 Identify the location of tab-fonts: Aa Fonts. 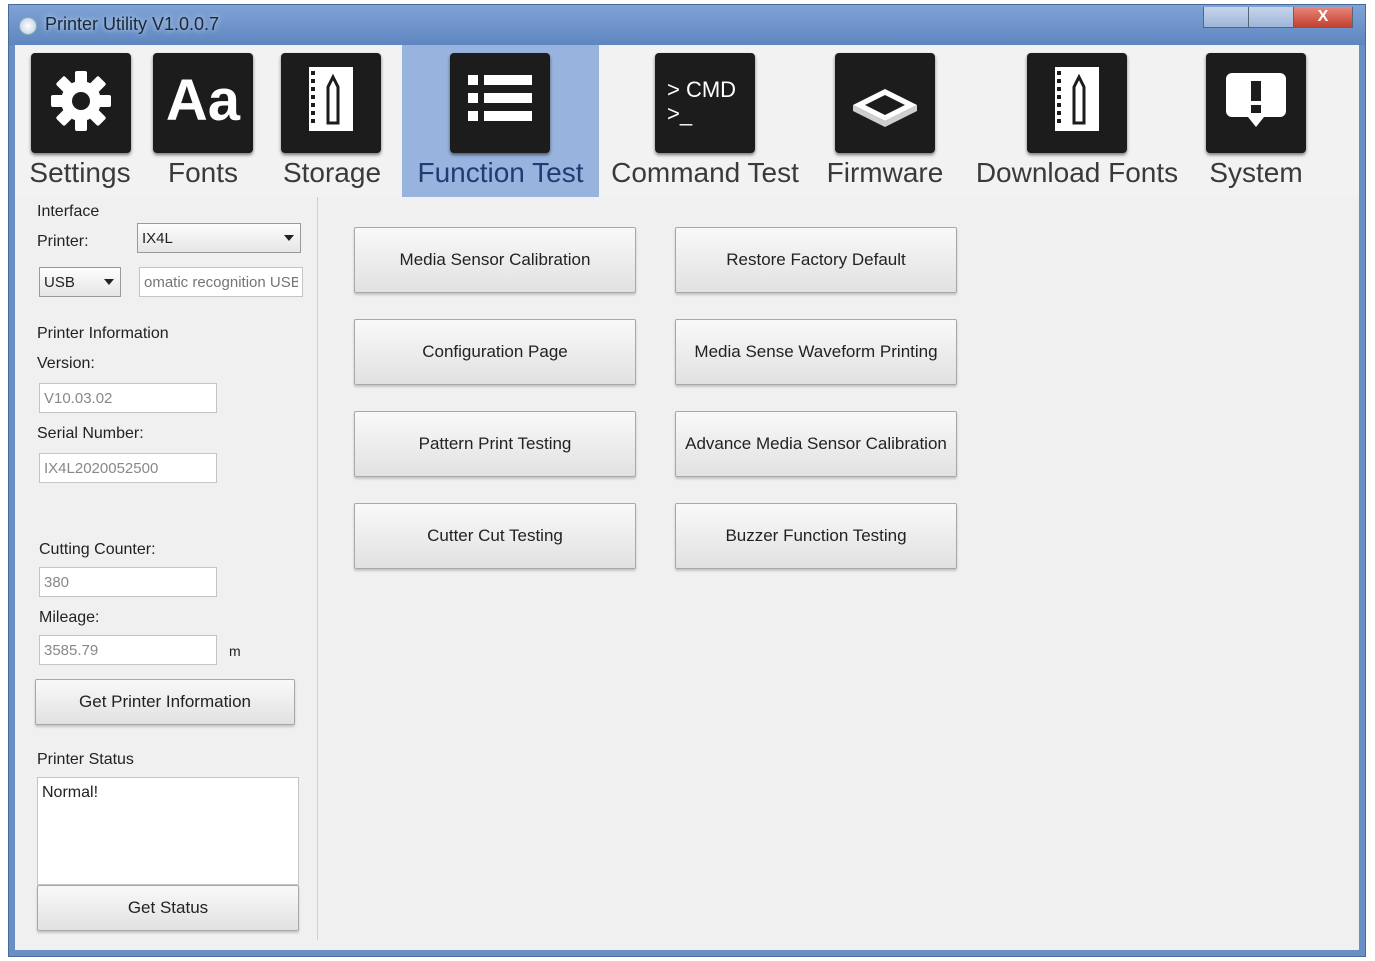
(203, 121).